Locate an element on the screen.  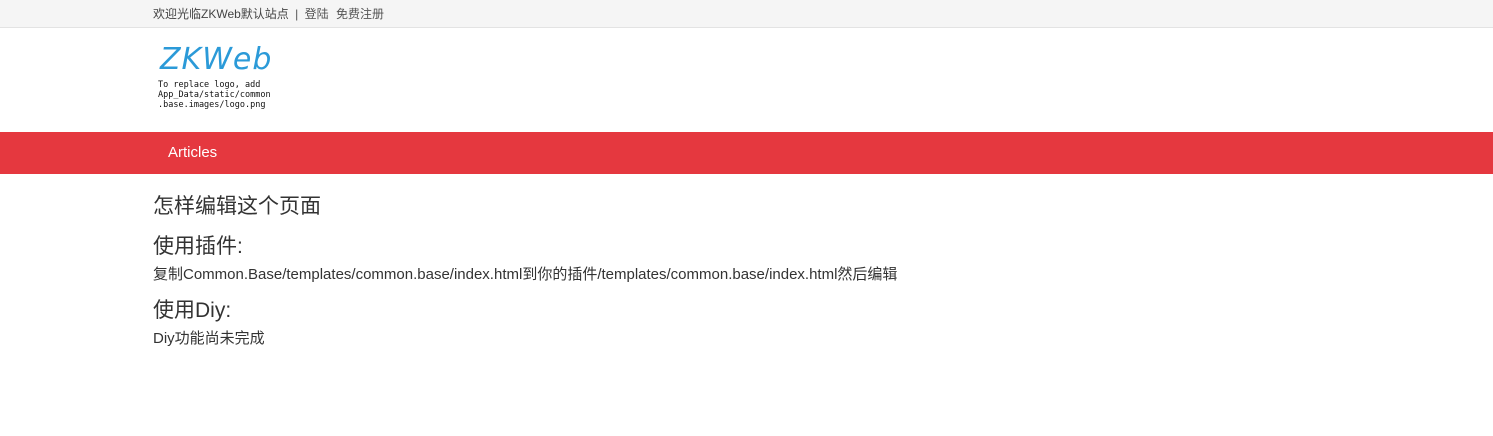
register-link: 免费注册 is located at coordinates (360, 14).